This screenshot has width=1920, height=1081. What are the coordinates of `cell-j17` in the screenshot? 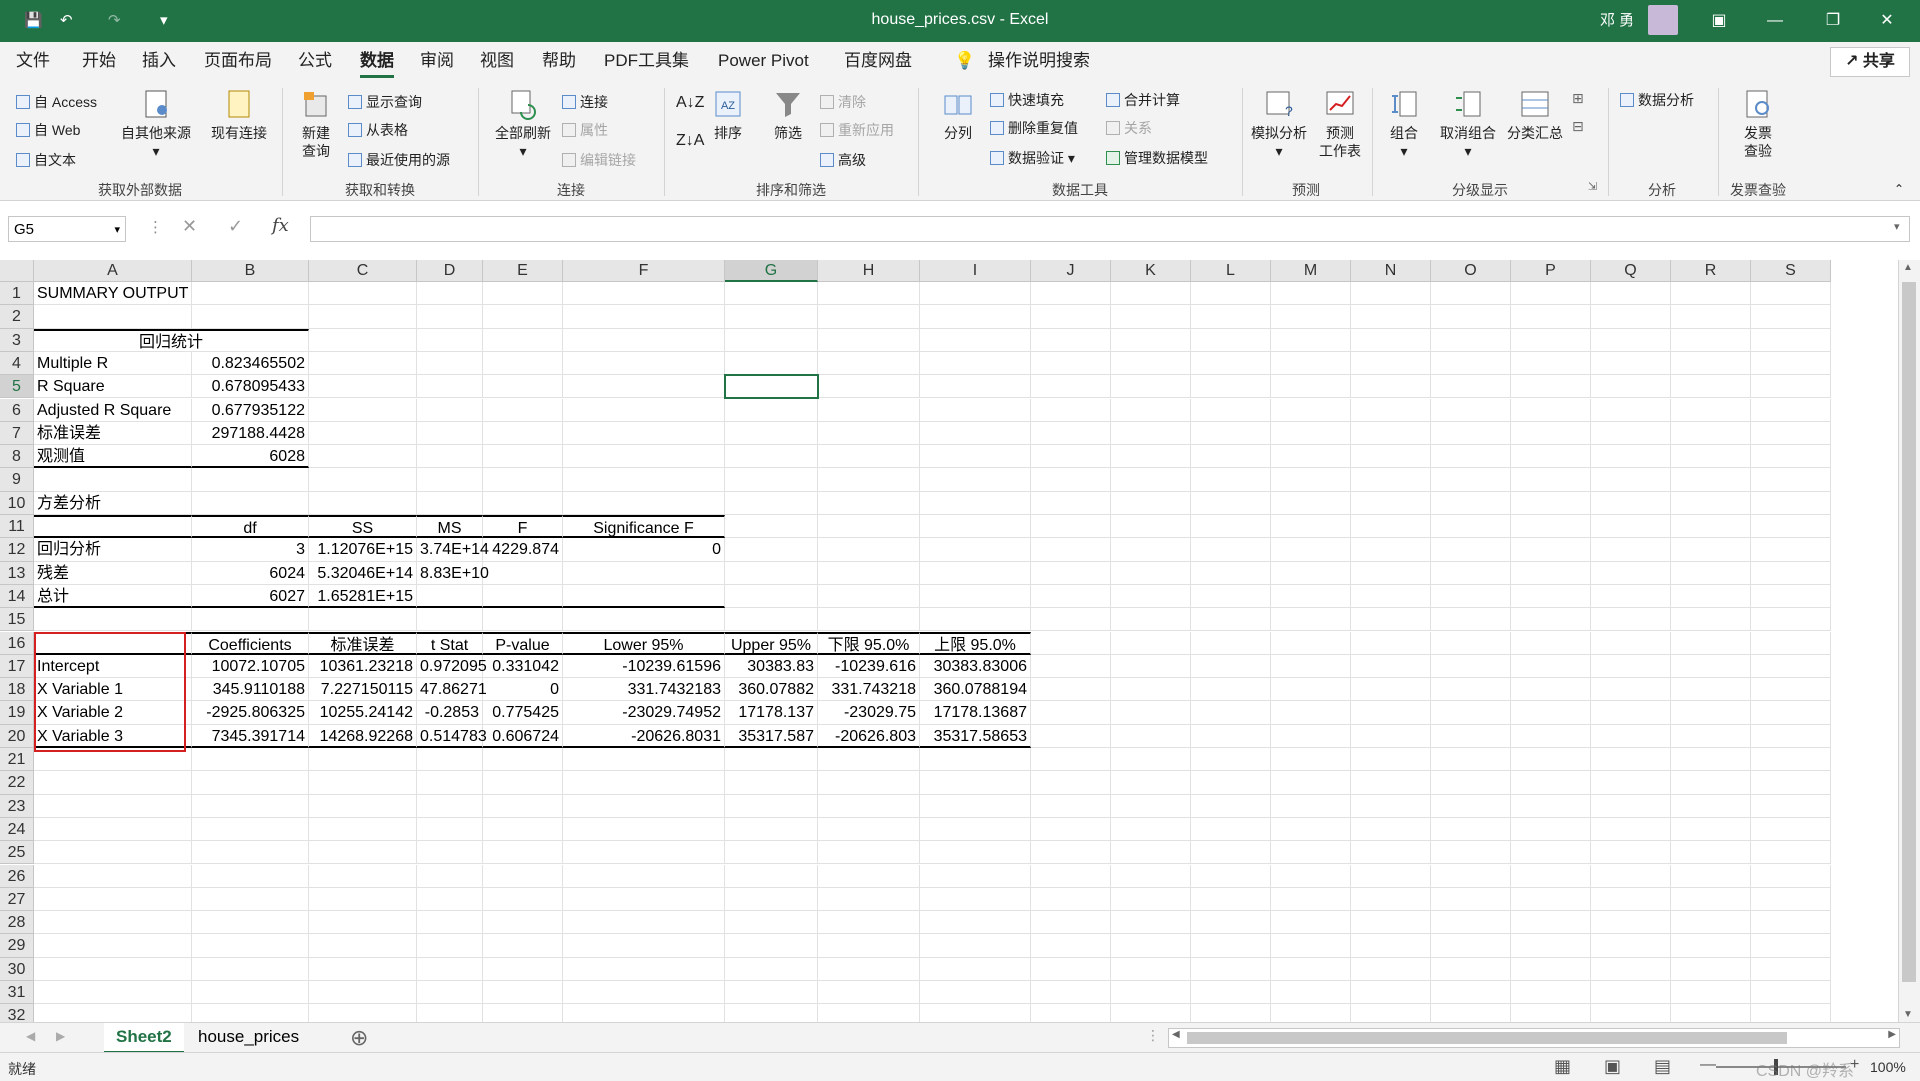 It's located at (1071, 666).